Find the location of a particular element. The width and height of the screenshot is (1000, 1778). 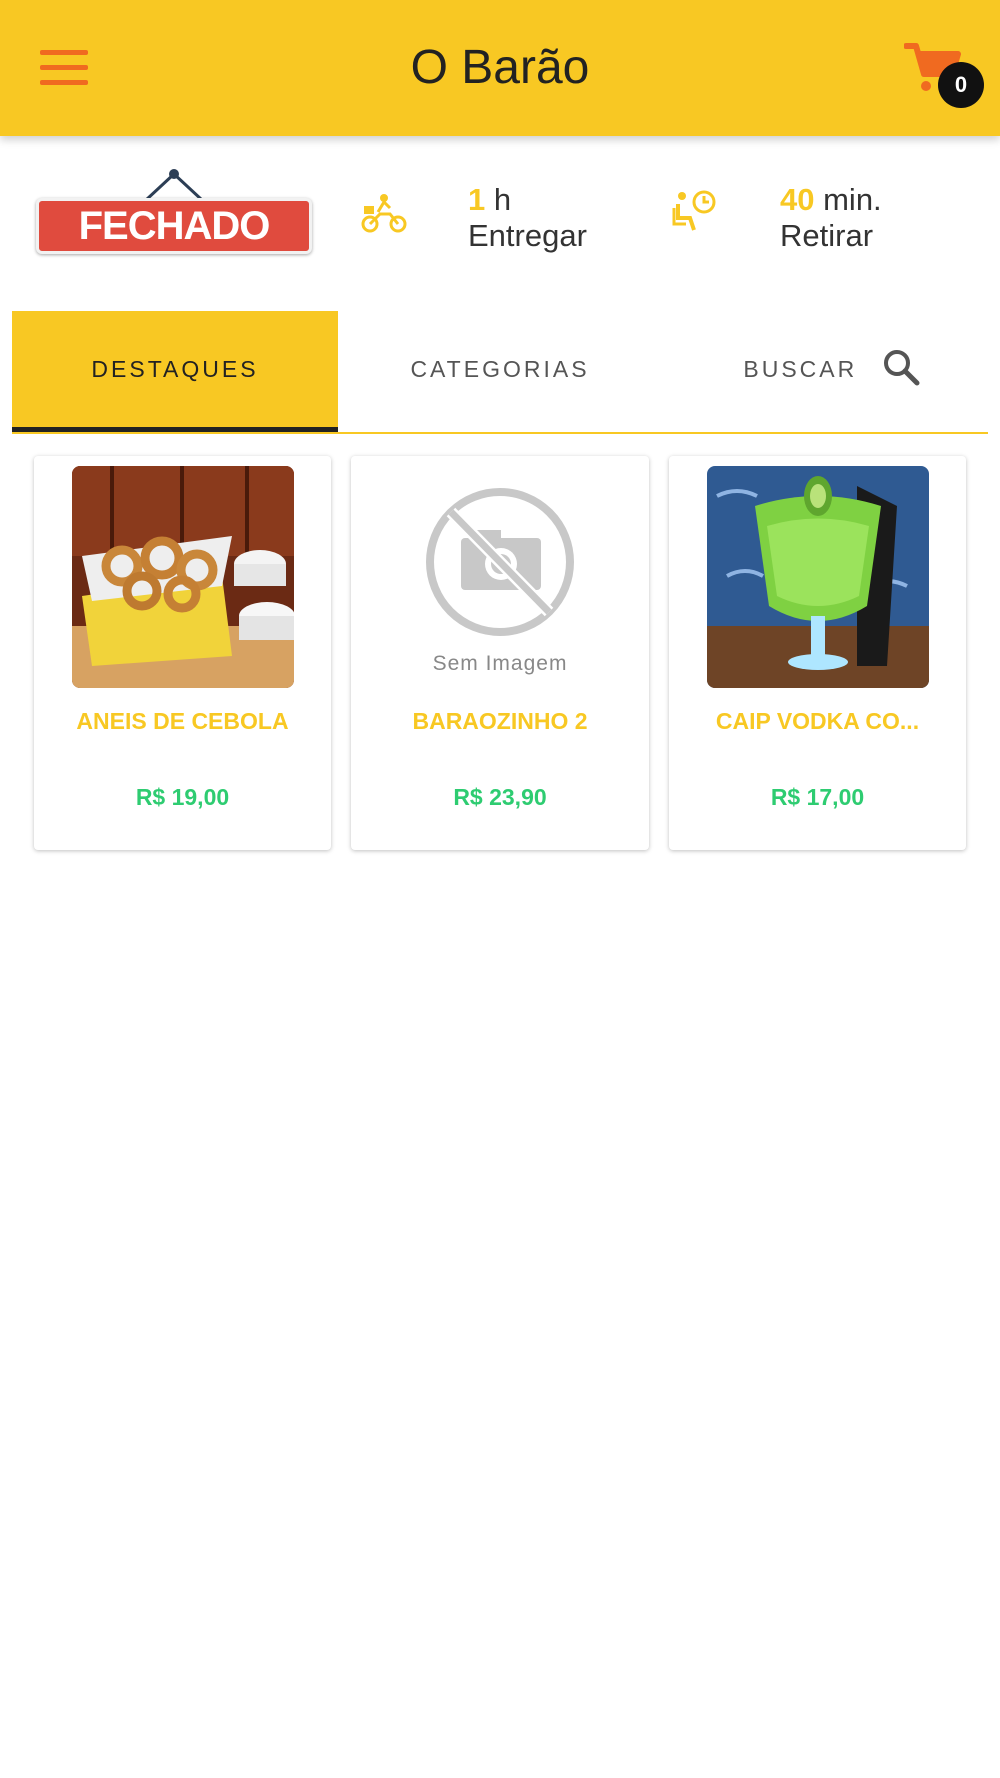

tabs-underline is located at coordinates (500, 433).